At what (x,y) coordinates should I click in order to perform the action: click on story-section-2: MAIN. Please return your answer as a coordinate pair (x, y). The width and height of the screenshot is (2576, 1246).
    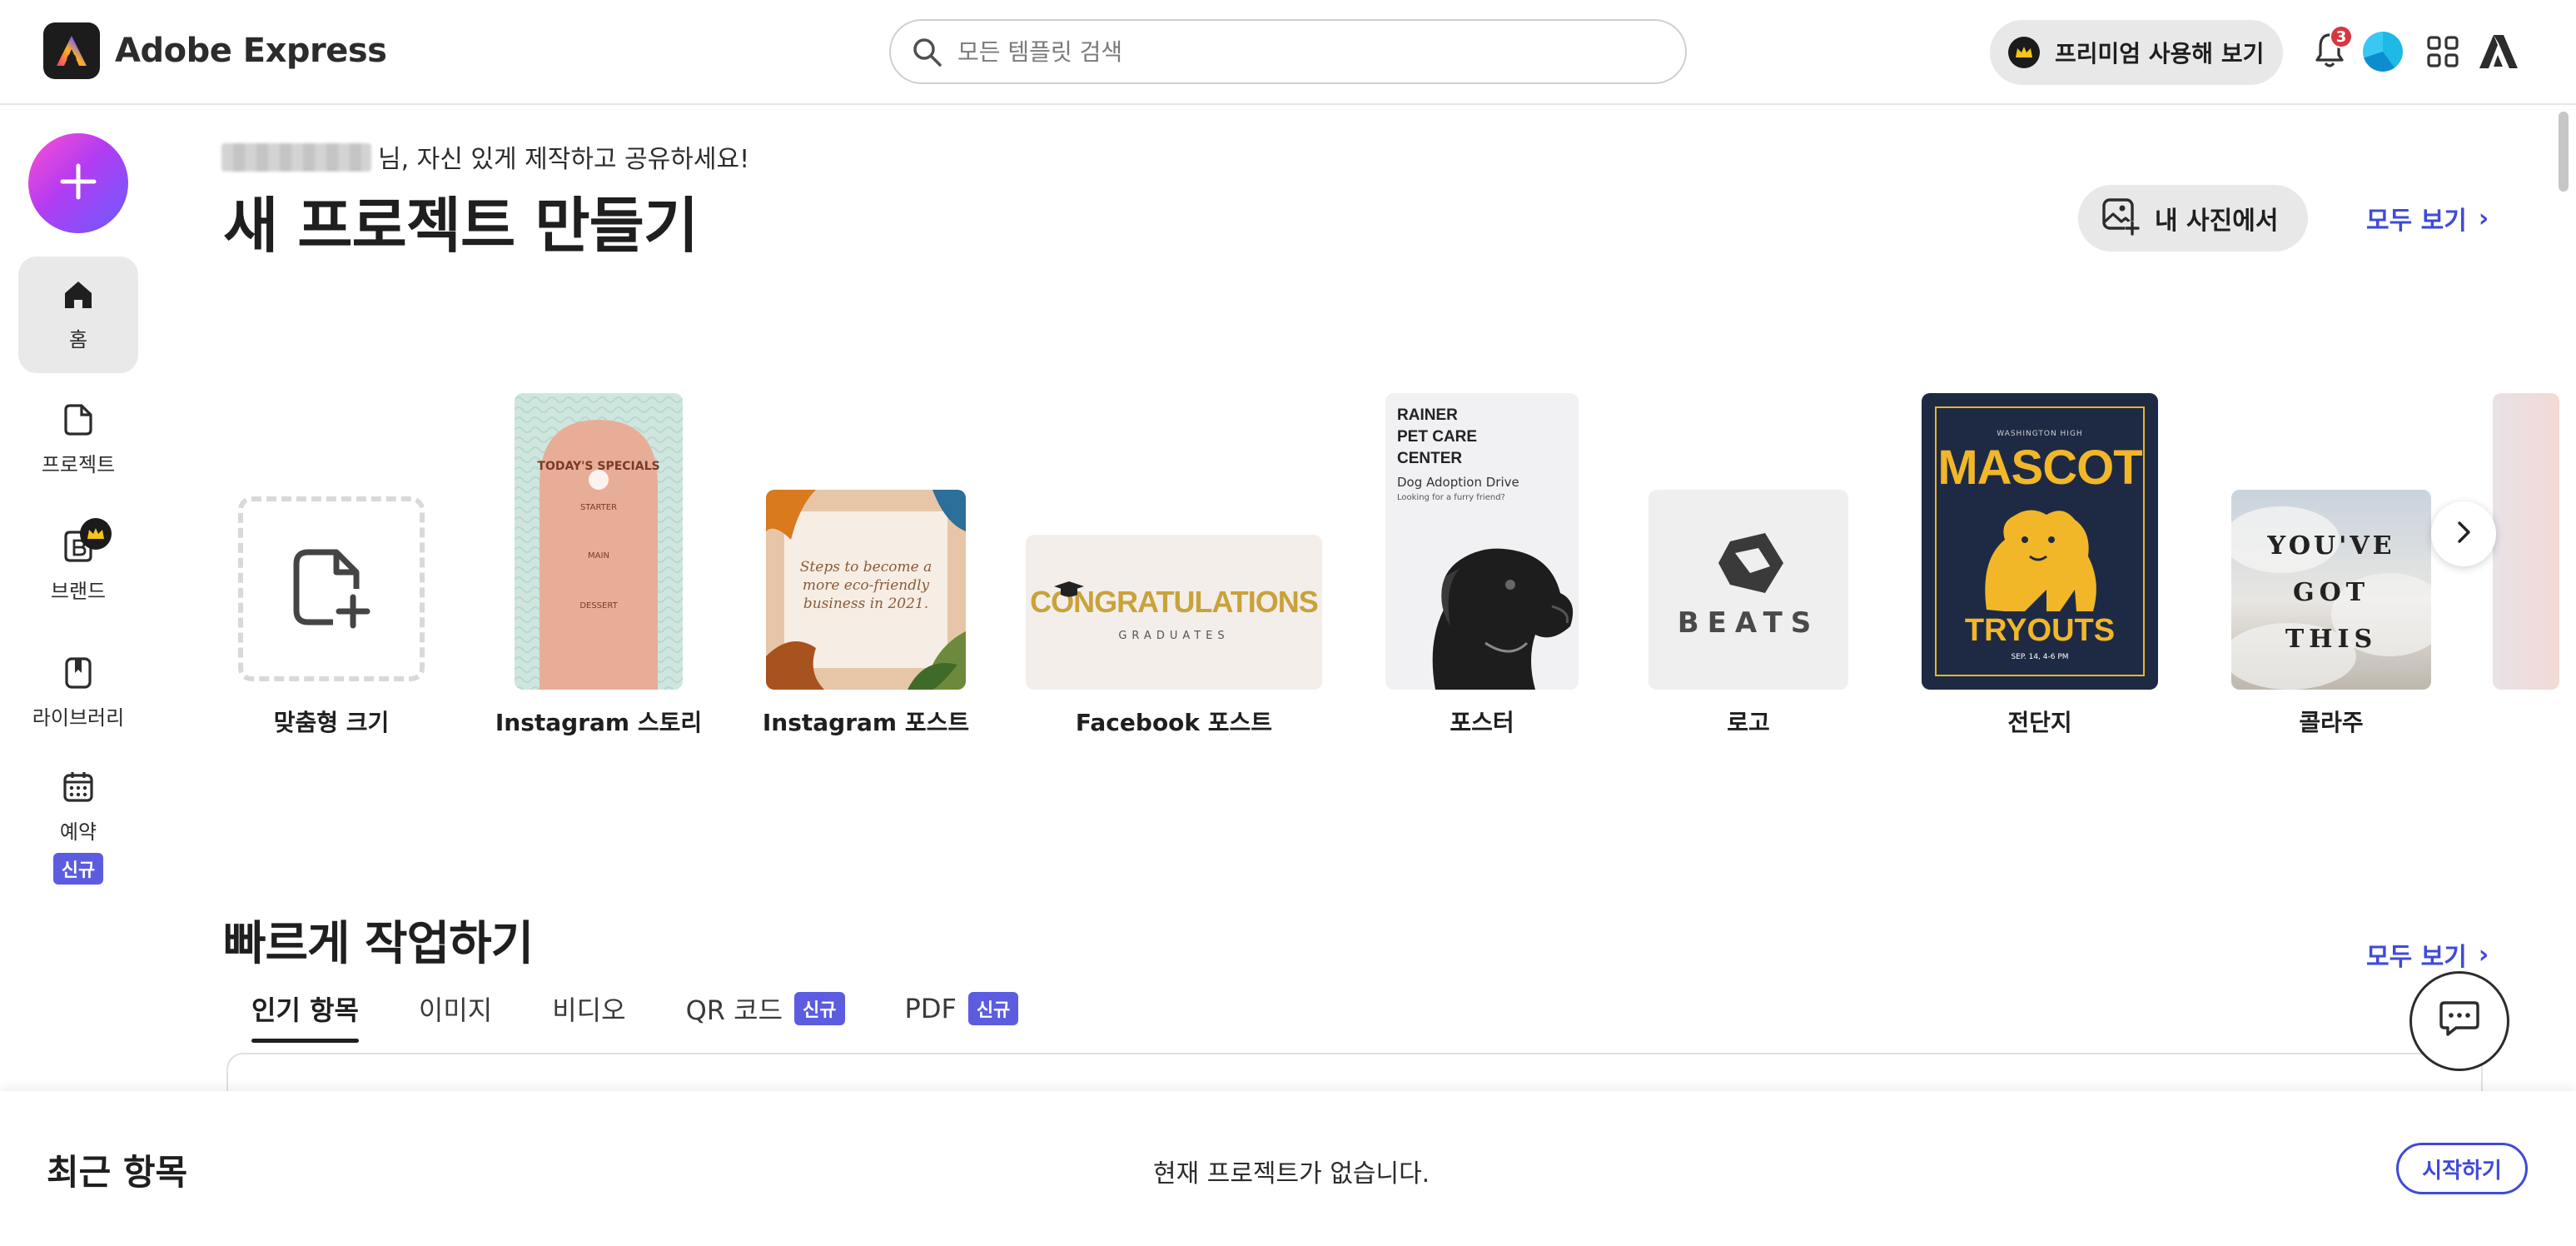
    Looking at the image, I should click on (598, 556).